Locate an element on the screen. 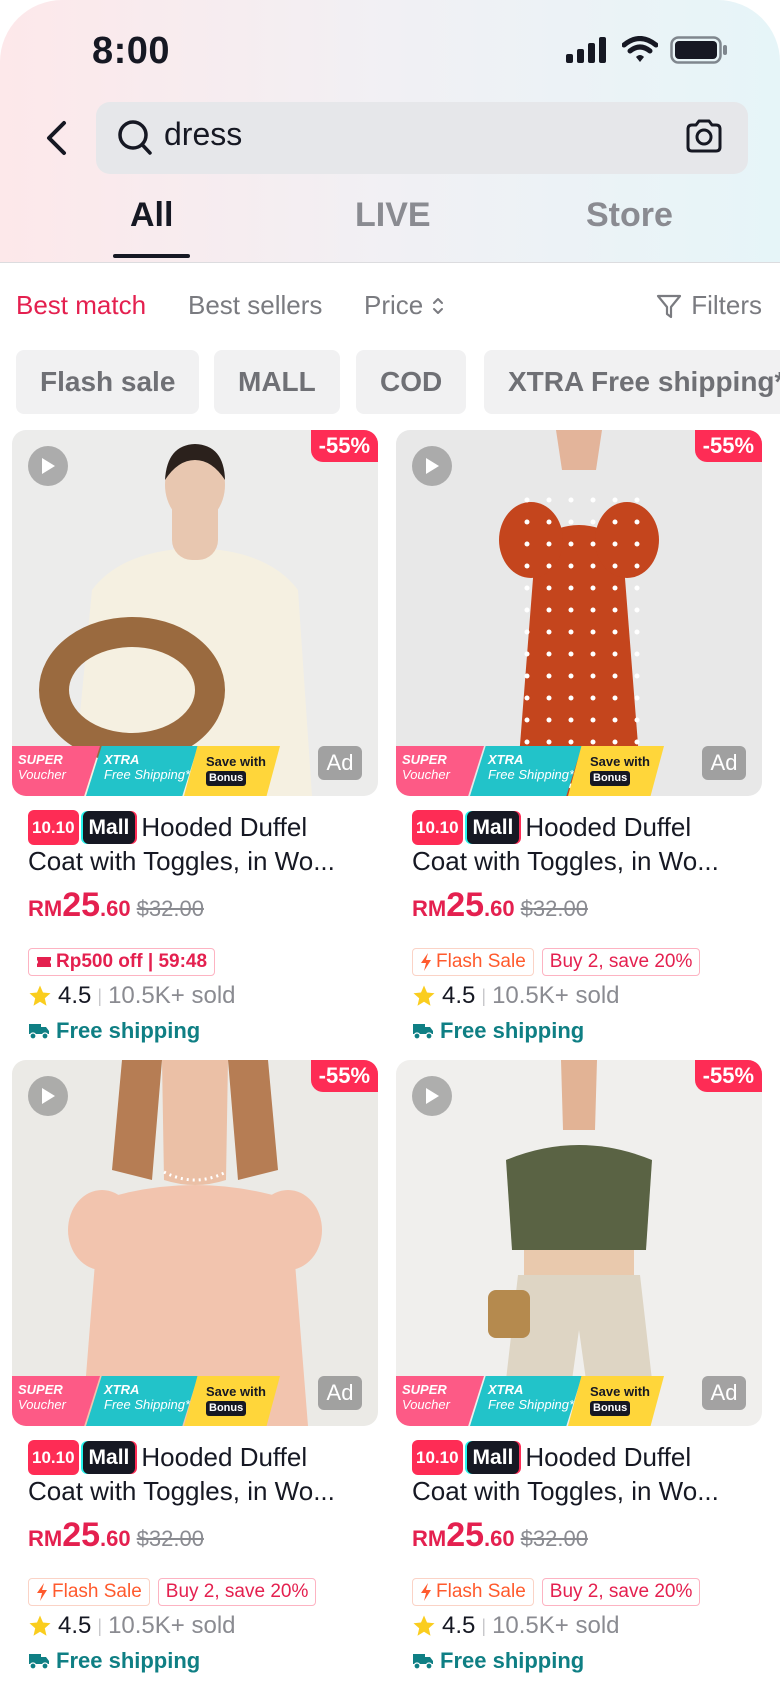 The height and width of the screenshot is (1688, 780). filter-chips: Flash sale MALL COD XTRA Free shipping* is located at coordinates (390, 382).